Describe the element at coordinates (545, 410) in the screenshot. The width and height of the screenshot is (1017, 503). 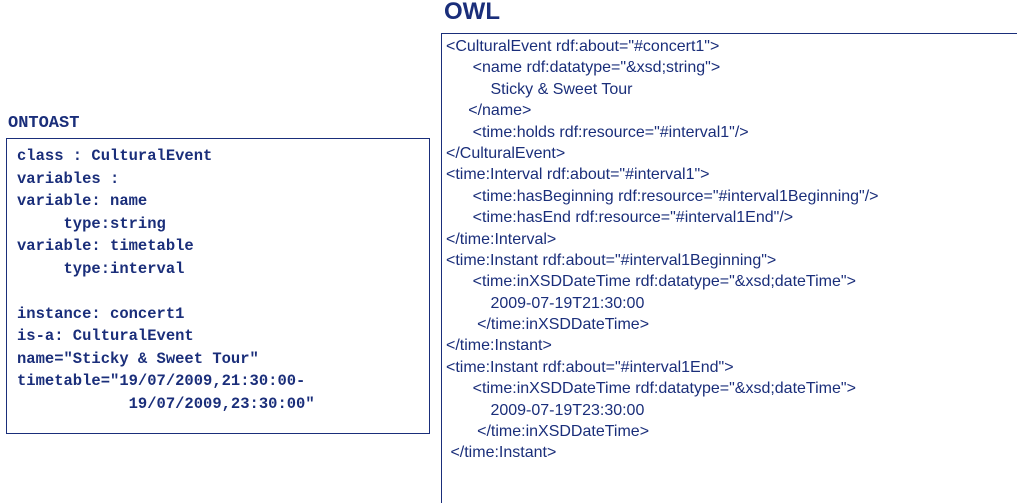
I see `owl-line: 2009-07-19T23:30:00` at that location.